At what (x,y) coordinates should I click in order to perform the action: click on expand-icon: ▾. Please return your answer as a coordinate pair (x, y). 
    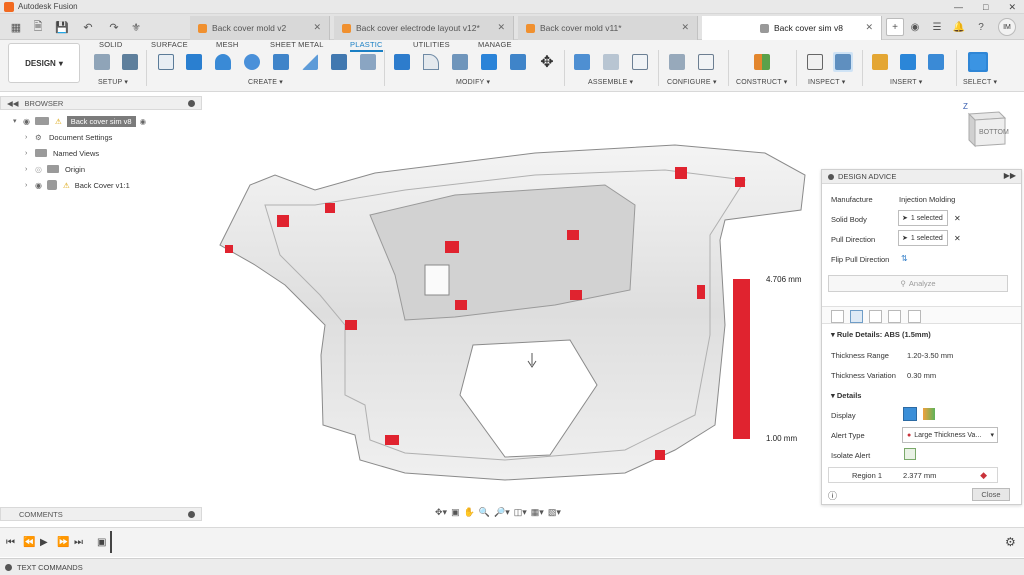
    Looking at the image, I should click on (18, 121).